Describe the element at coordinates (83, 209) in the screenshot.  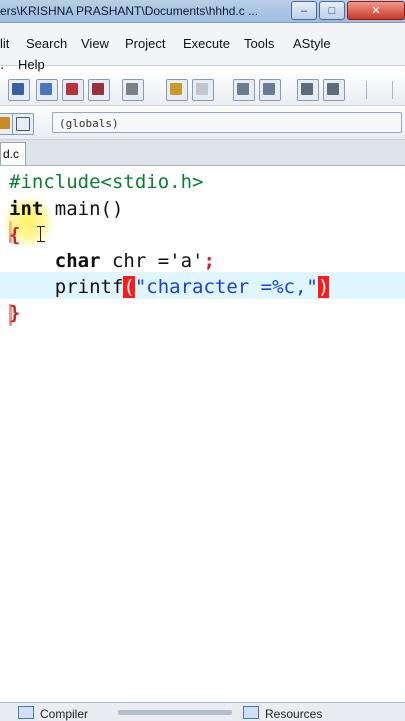
I see `code-token: main()` at that location.